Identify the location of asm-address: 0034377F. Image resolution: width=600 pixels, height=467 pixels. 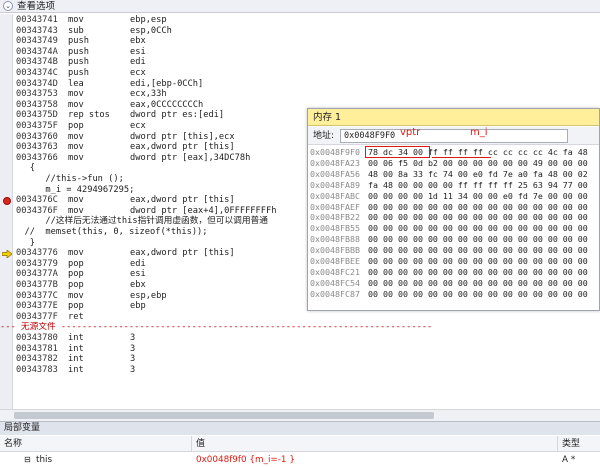
(37, 316).